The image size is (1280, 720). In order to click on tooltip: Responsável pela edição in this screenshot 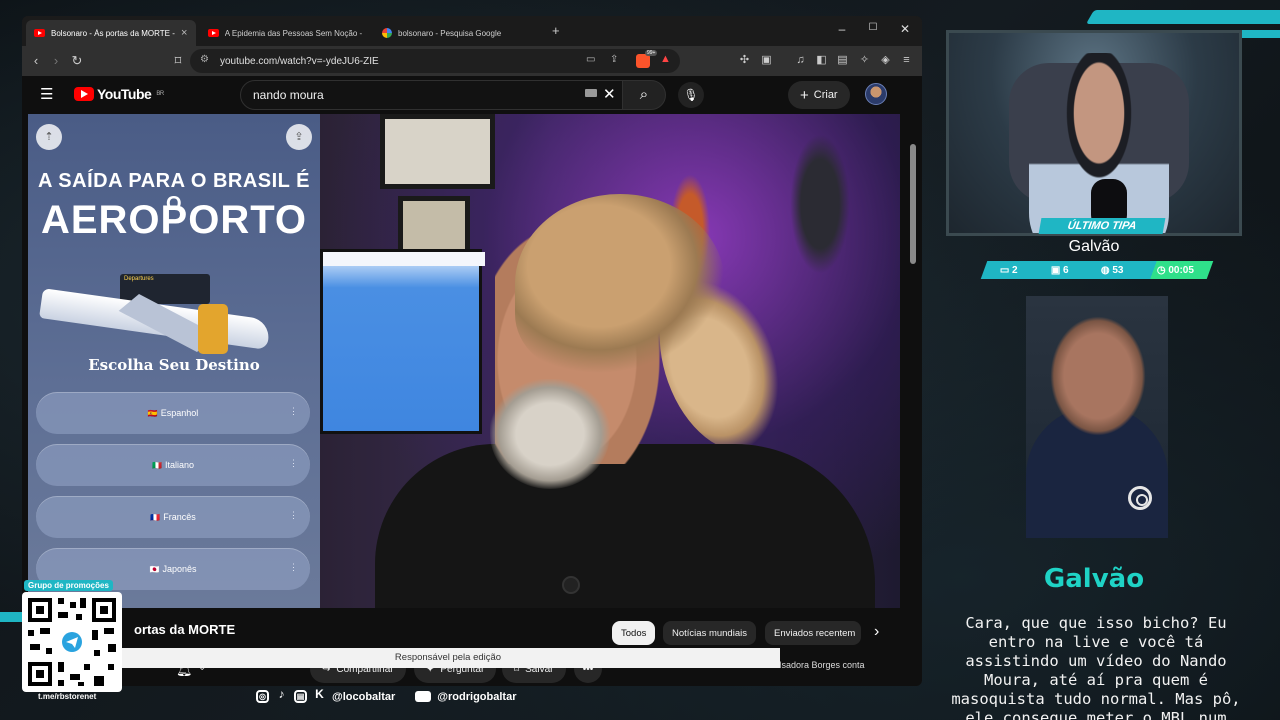, I will do `click(448, 658)`.